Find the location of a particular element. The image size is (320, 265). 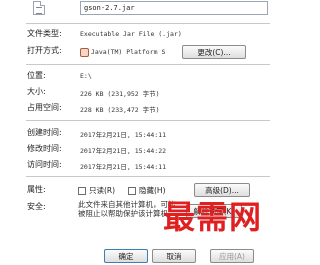

accessed-value: 2017年2月21日, 15:44:11 is located at coordinates (123, 167).